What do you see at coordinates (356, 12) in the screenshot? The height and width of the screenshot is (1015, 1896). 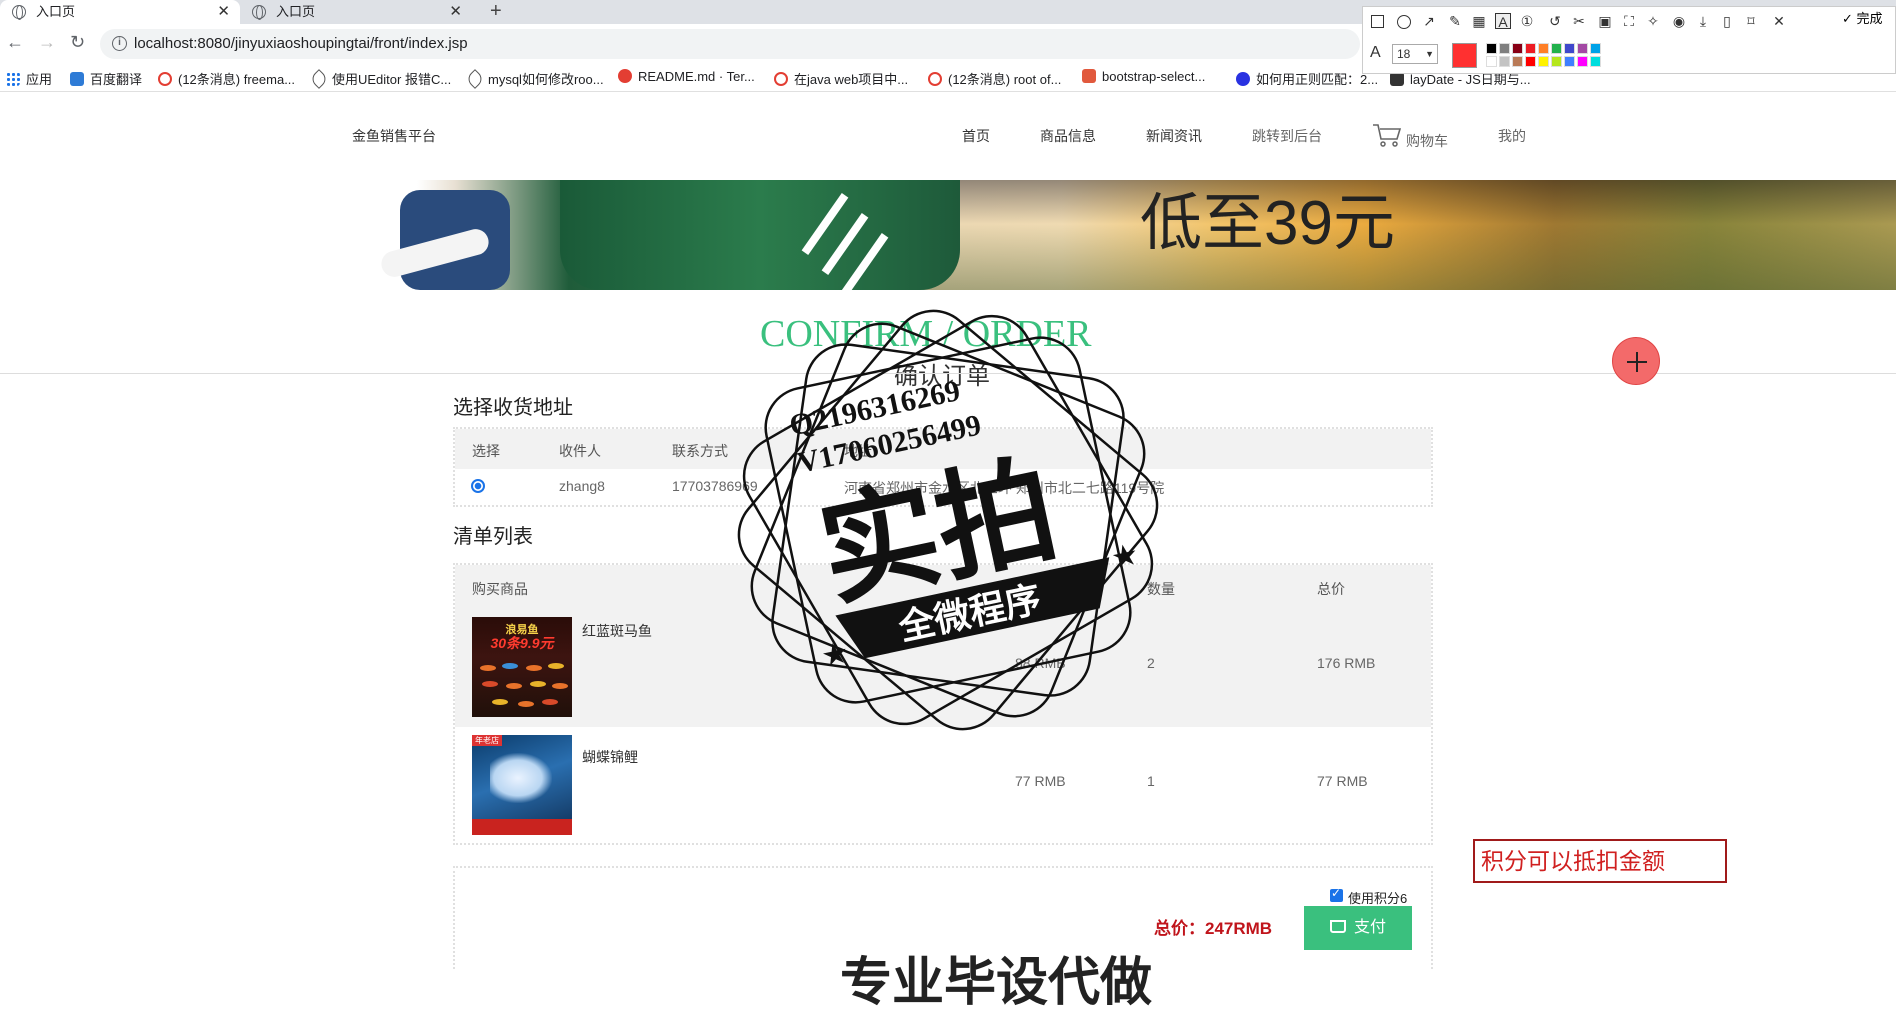 I see `browser-tab-2: 入口页 ✕` at bounding box center [356, 12].